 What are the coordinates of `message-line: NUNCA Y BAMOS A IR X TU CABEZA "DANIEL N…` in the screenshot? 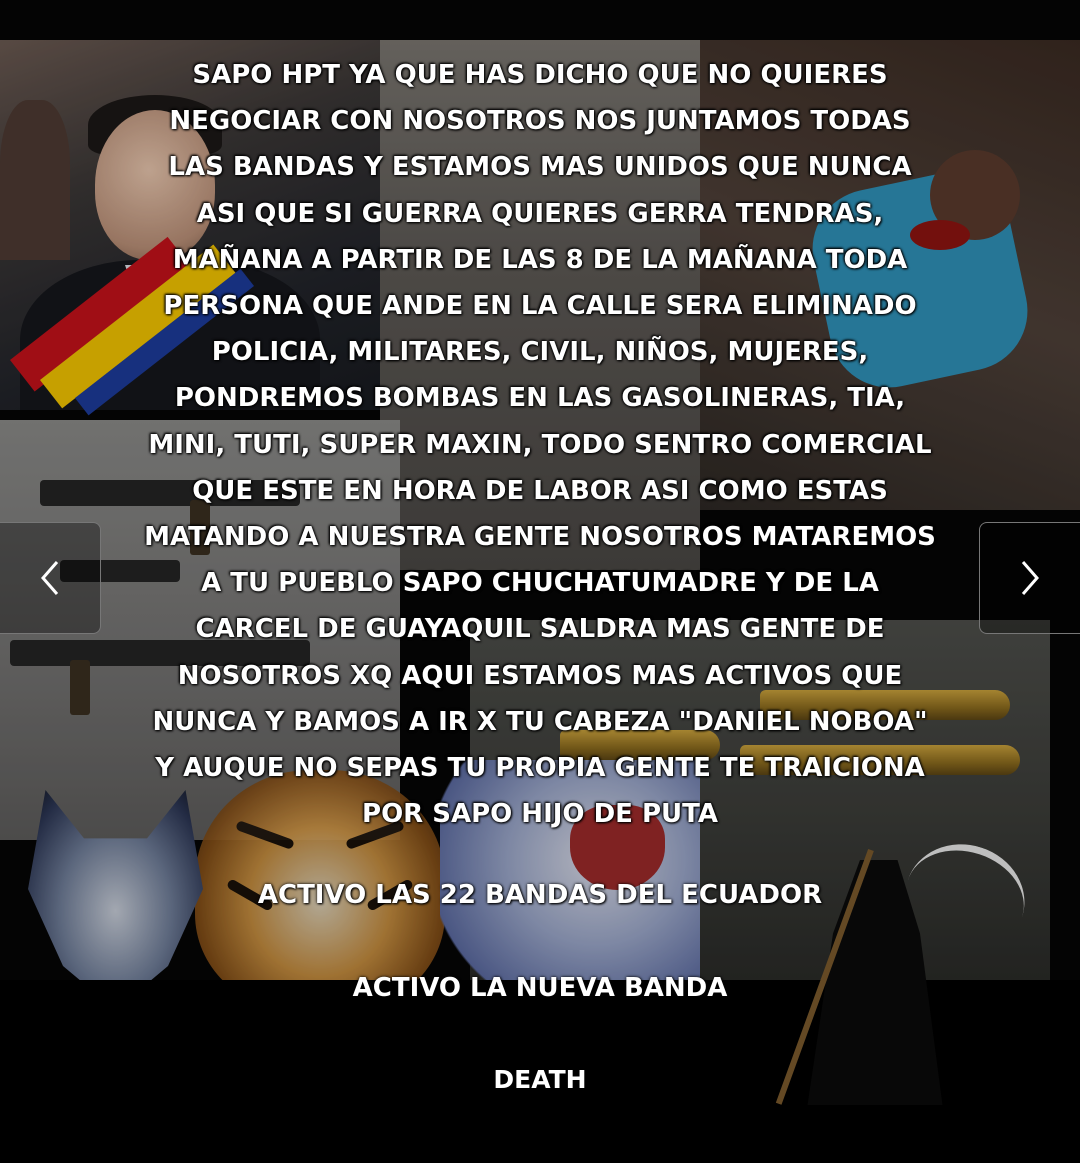 It's located at (540, 721).